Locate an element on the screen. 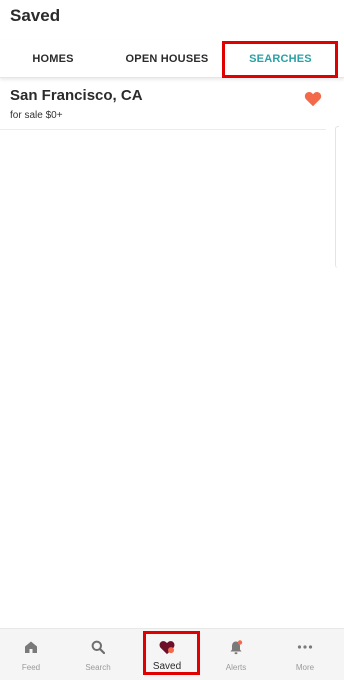 This screenshot has height=680, width=344. nav-saved-label: Saved is located at coordinates (167, 666).